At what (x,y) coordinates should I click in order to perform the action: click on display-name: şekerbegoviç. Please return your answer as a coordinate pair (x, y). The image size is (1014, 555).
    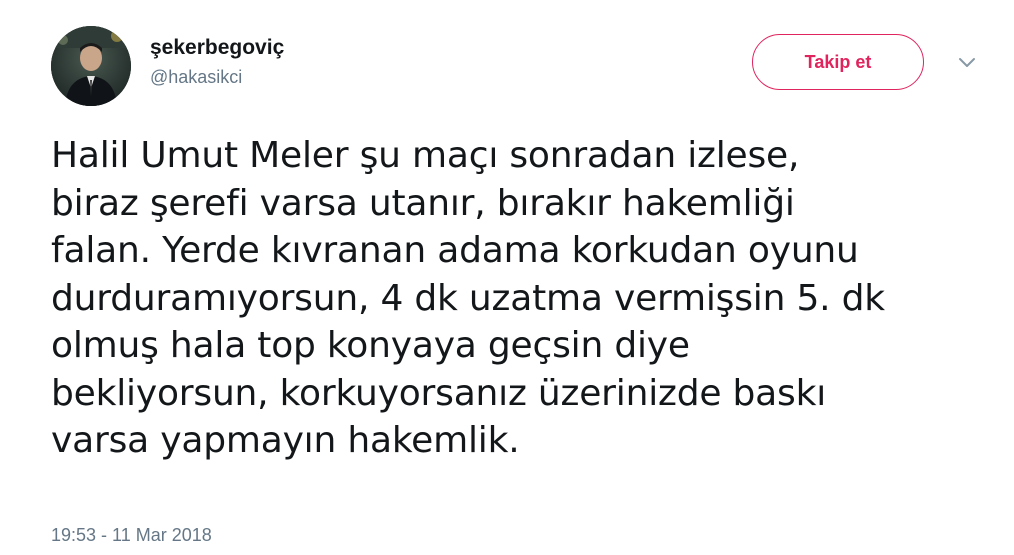
    Looking at the image, I should click on (217, 48).